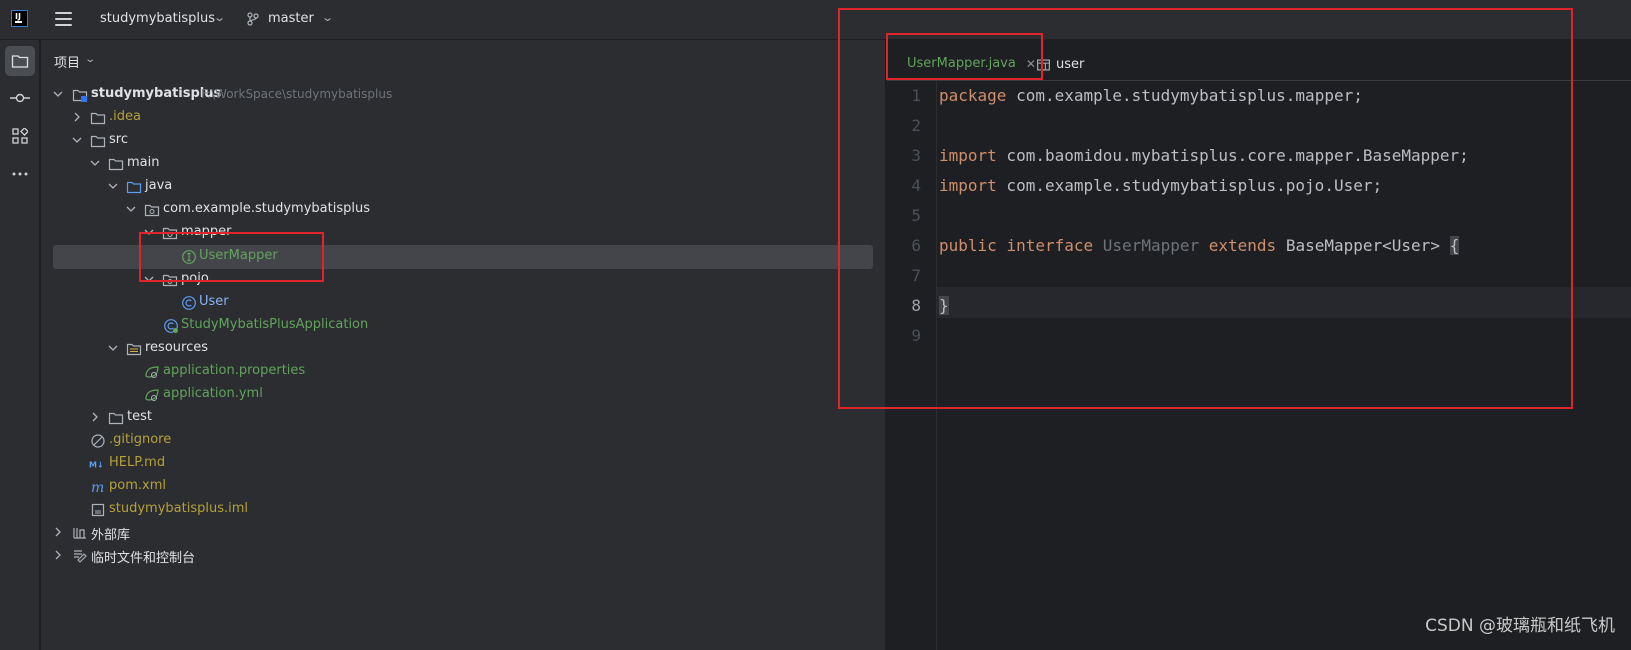 Image resolution: width=1631 pixels, height=650 pixels. Describe the element at coordinates (1189, 185) in the screenshot. I see `code-text: com.example.studymybatisplus.pojo.User;` at that location.